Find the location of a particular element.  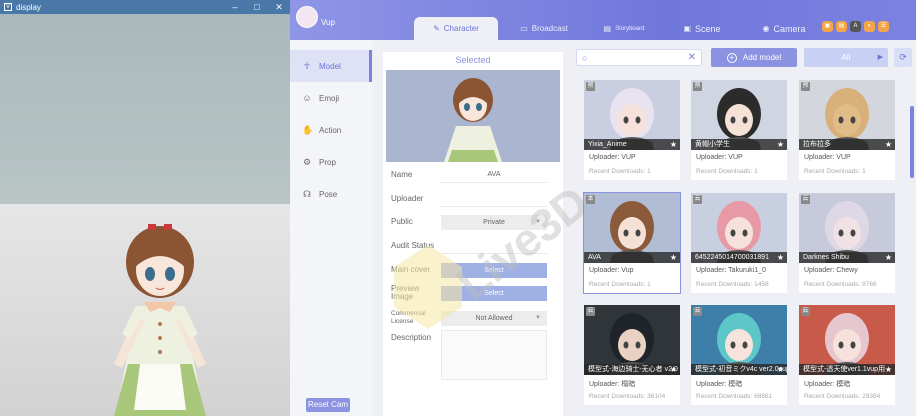

search-box: ○ ✕ is located at coordinates (639, 57).